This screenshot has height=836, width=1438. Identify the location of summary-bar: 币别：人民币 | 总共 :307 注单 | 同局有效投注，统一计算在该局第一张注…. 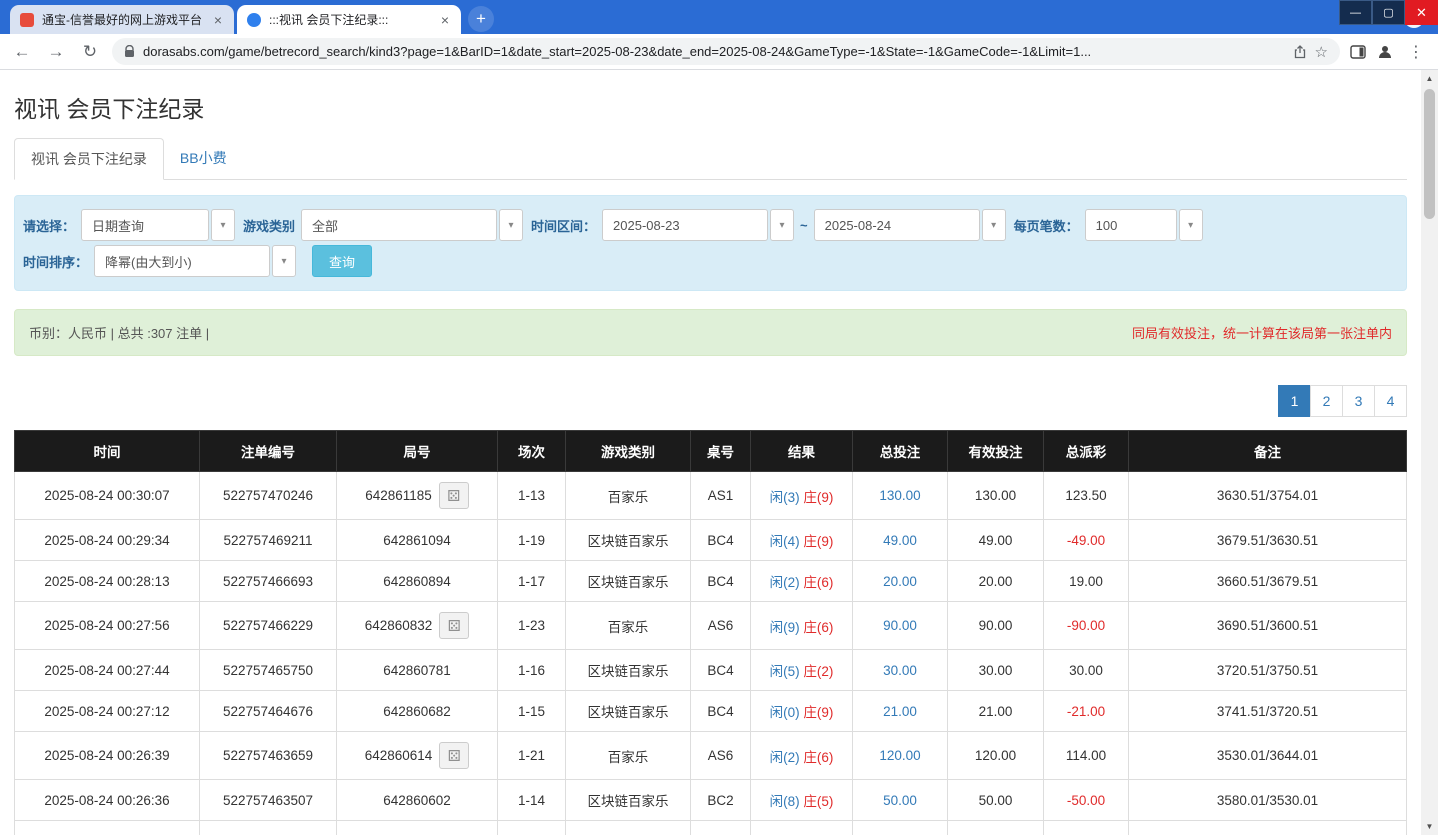
(710, 332).